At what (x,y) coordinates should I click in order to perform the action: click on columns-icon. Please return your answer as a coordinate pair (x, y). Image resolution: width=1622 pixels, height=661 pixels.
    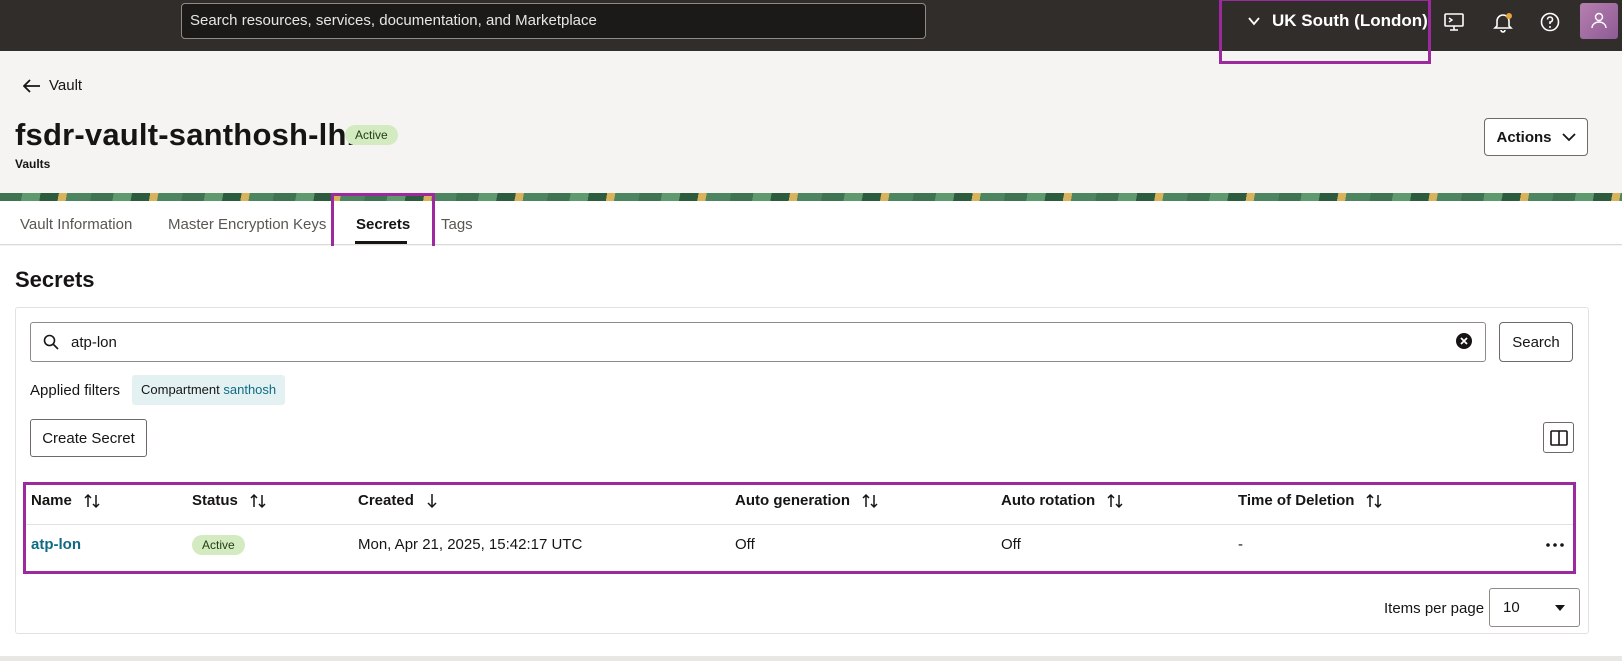
    Looking at the image, I should click on (1558, 437).